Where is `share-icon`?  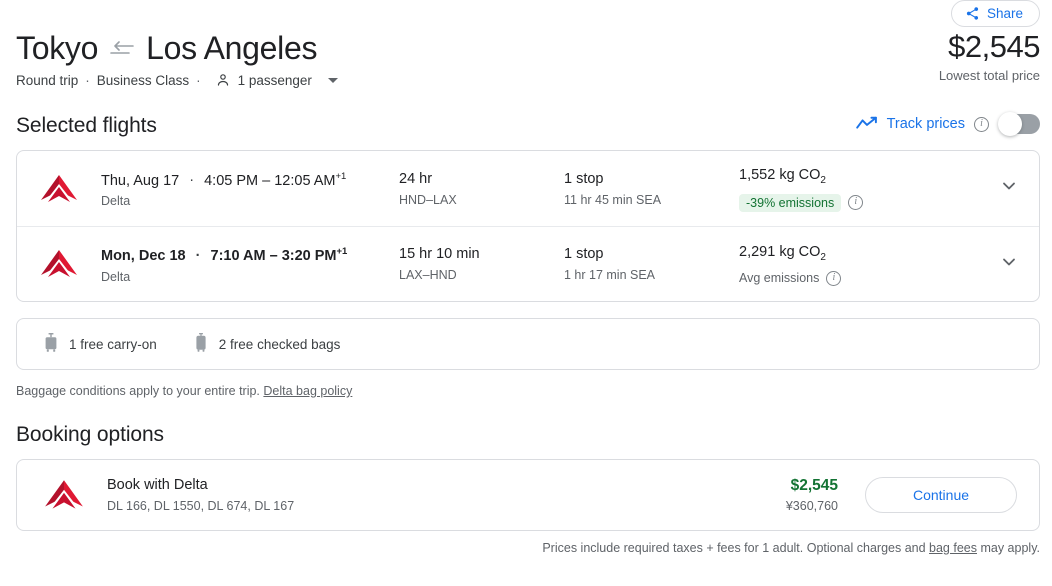
share-icon is located at coordinates (972, 13).